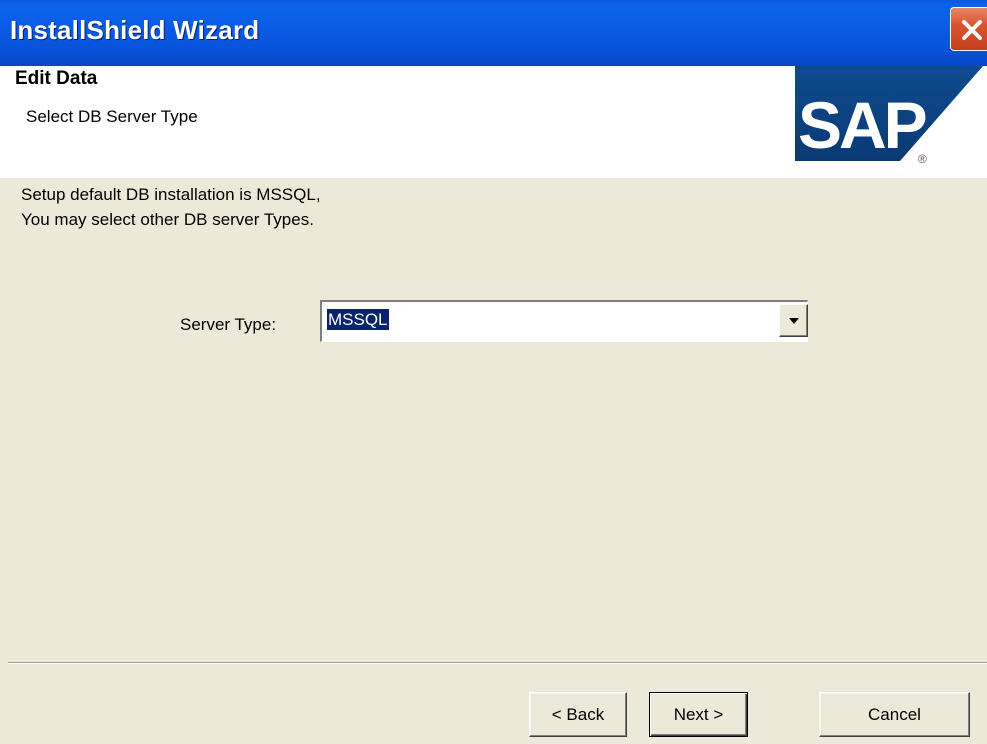 This screenshot has height=744, width=987. I want to click on page-subtitle: Select DB Server Type, so click(112, 116).